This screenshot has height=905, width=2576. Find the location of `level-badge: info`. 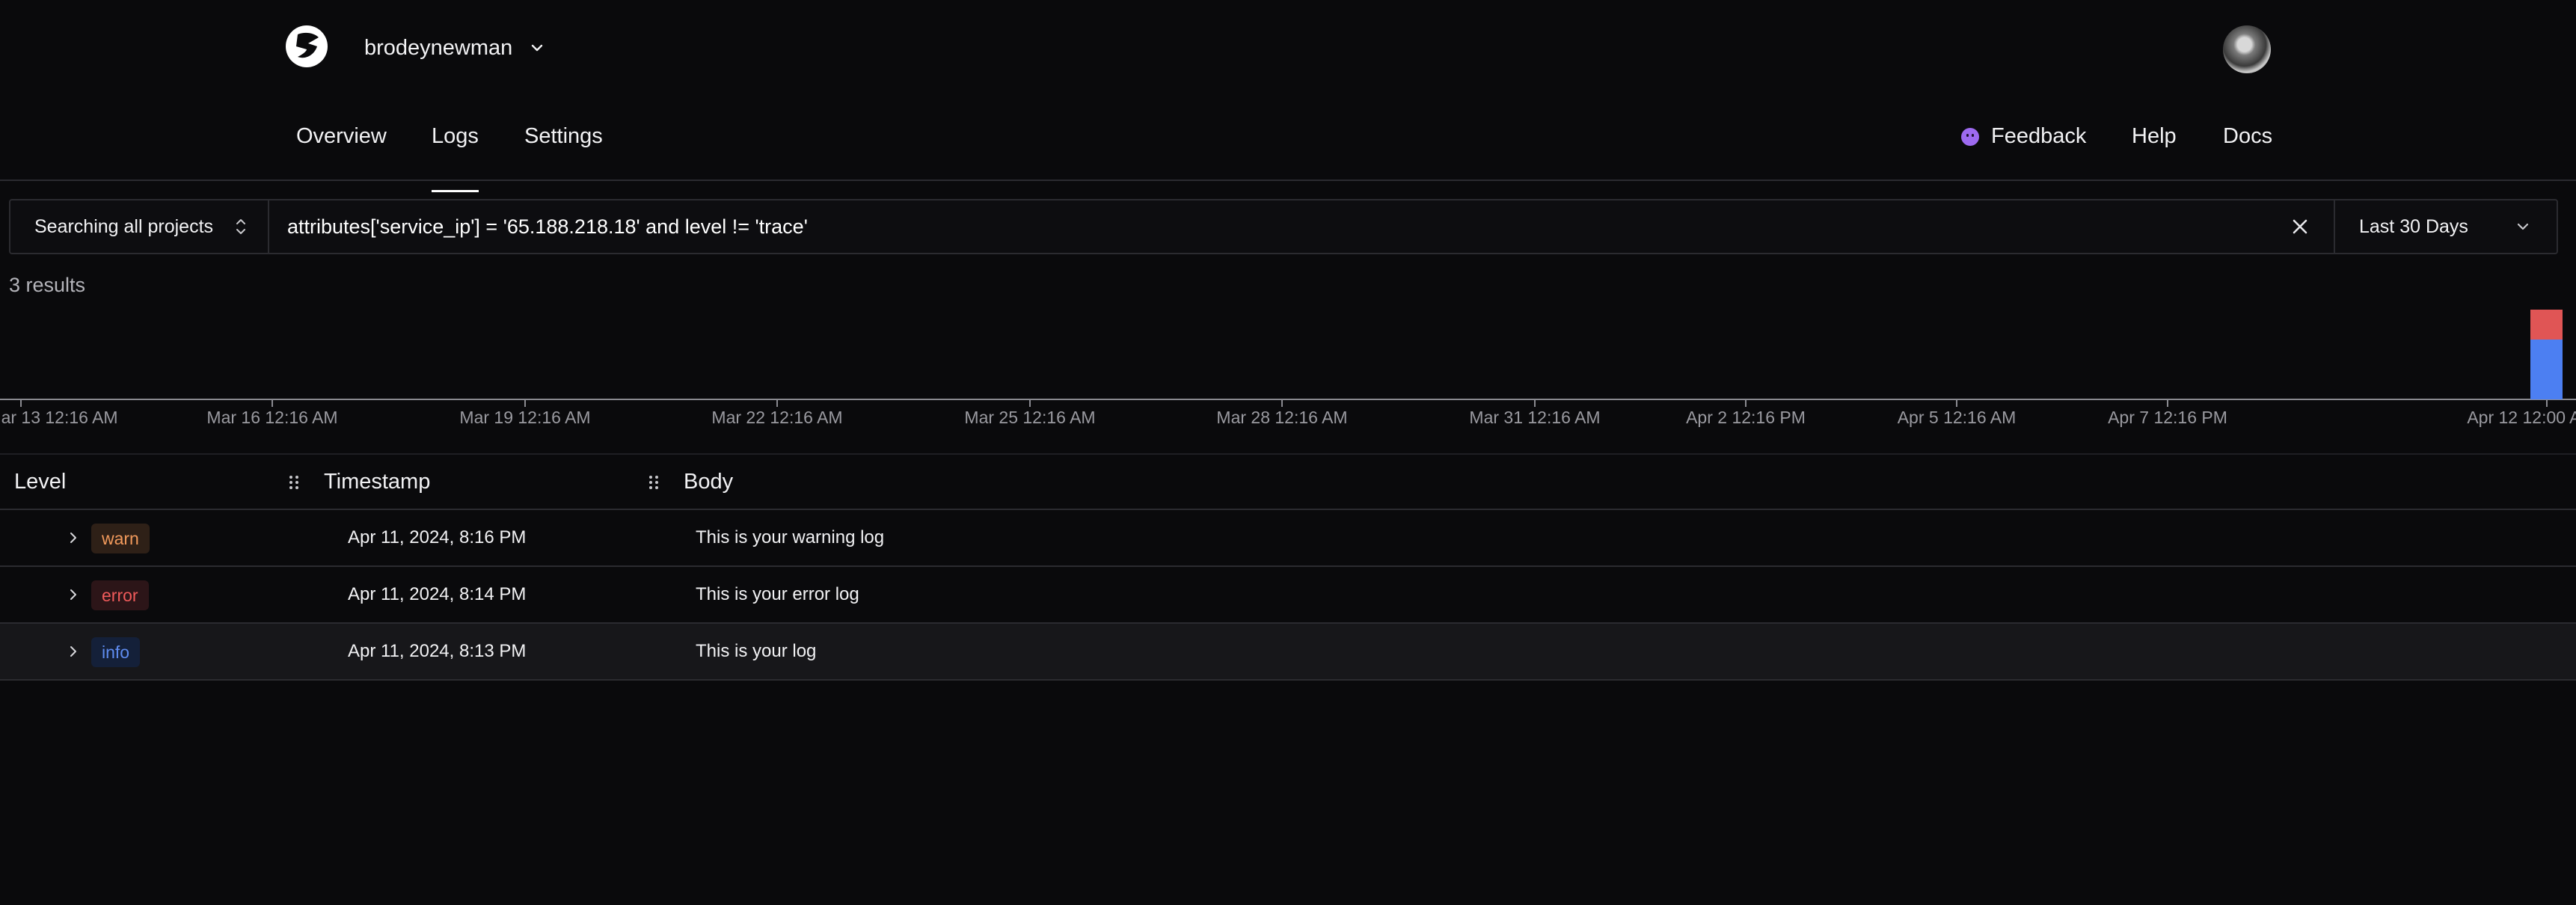

level-badge: info is located at coordinates (116, 652).